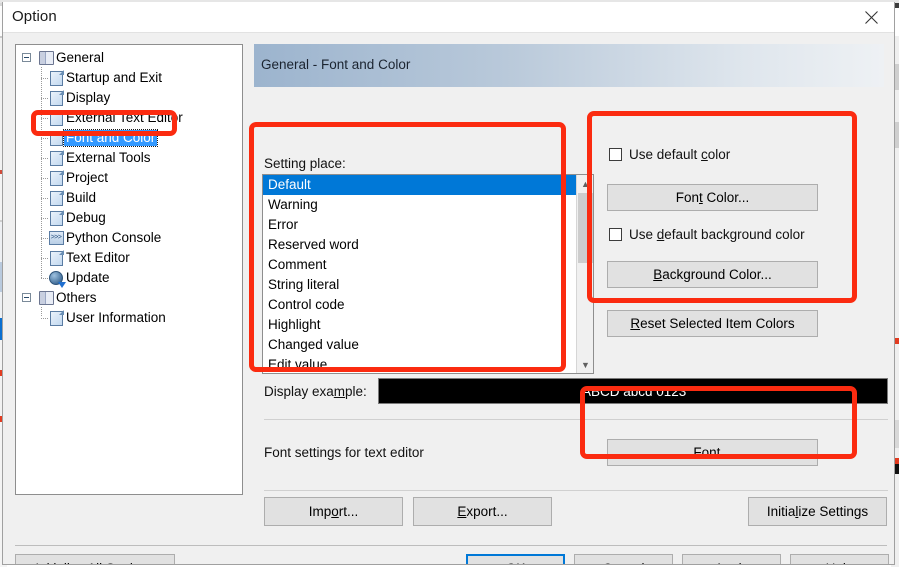  What do you see at coordinates (129, 218) in the screenshot?
I see `tree-item-debug: Debug` at bounding box center [129, 218].